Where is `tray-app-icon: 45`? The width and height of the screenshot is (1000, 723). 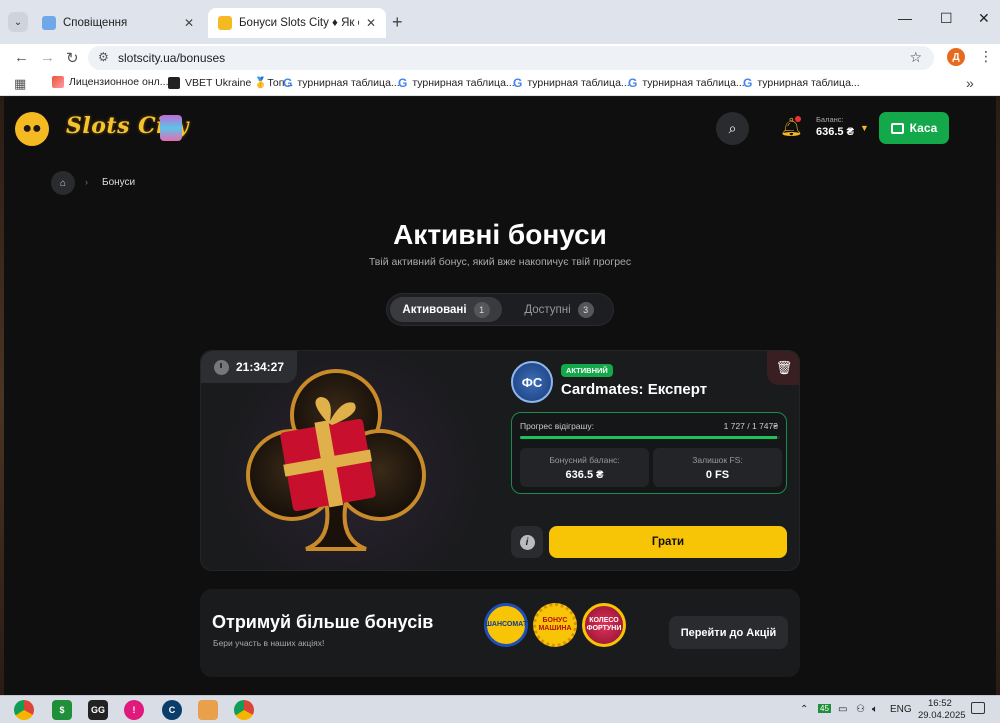
tray-app-icon: 45 is located at coordinates (824, 708).